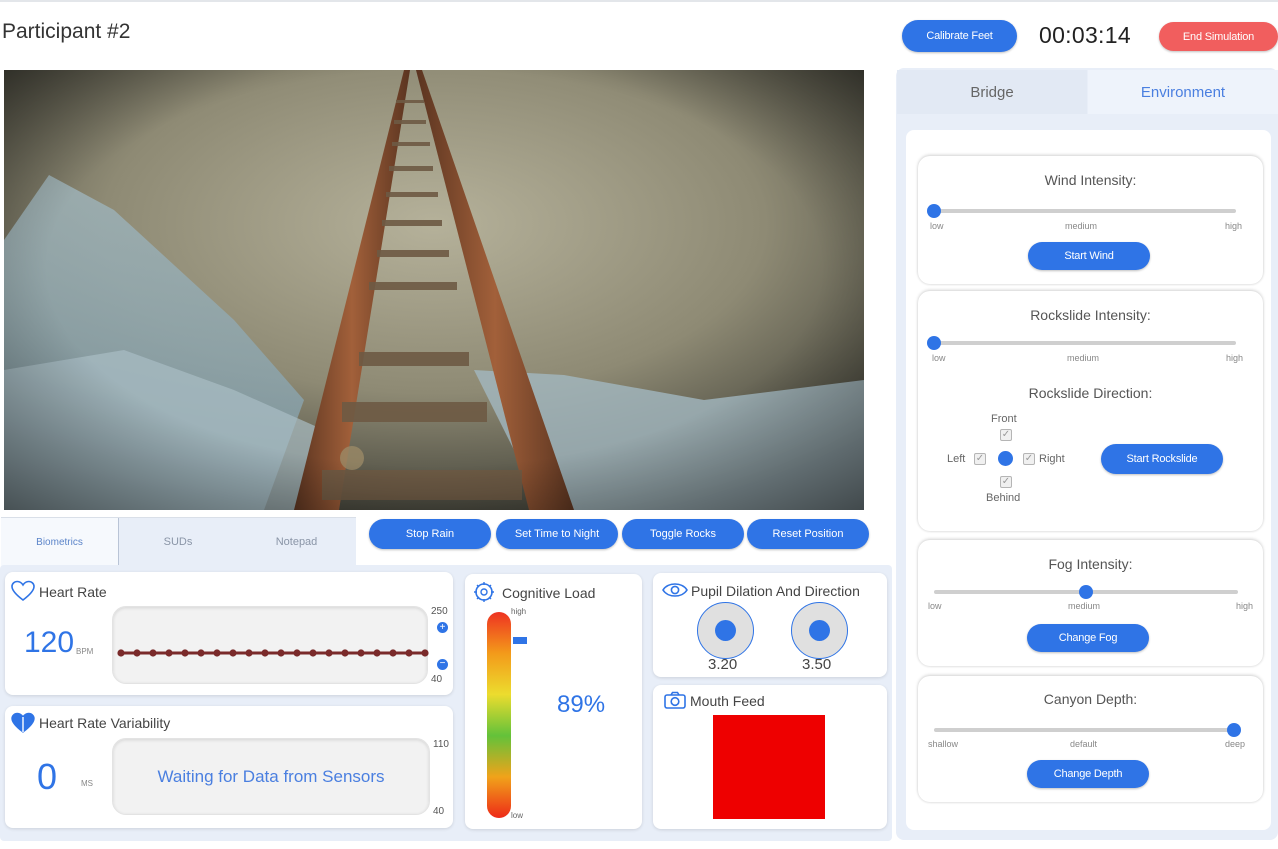 The image size is (1278, 849). Describe the element at coordinates (557, 534) in the screenshot. I see `set-night-button: Set Time to Night` at that location.